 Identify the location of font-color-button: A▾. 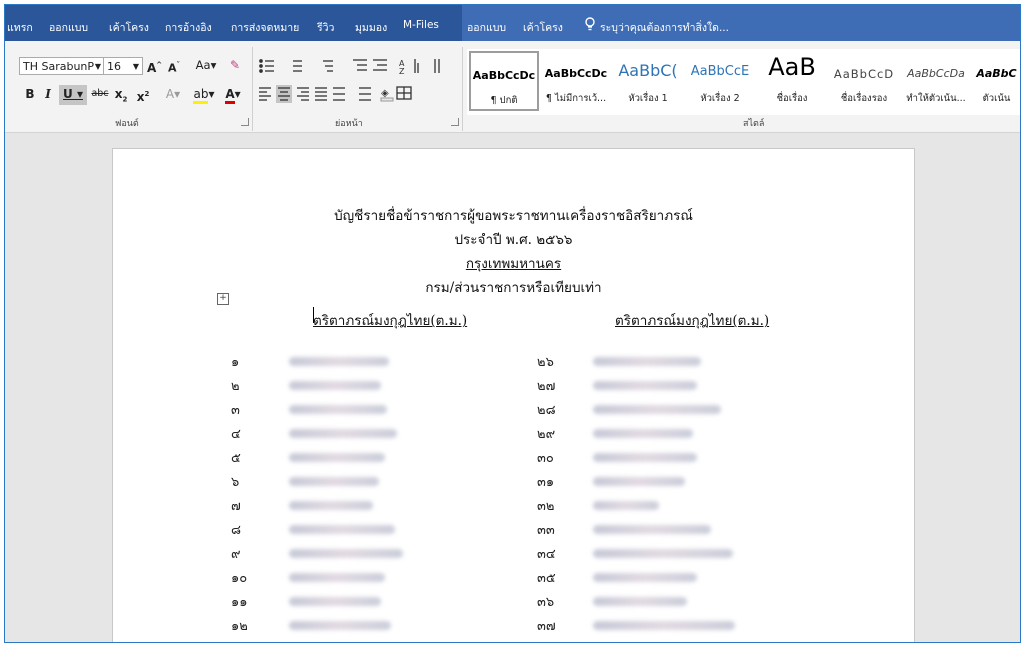
(233, 95).